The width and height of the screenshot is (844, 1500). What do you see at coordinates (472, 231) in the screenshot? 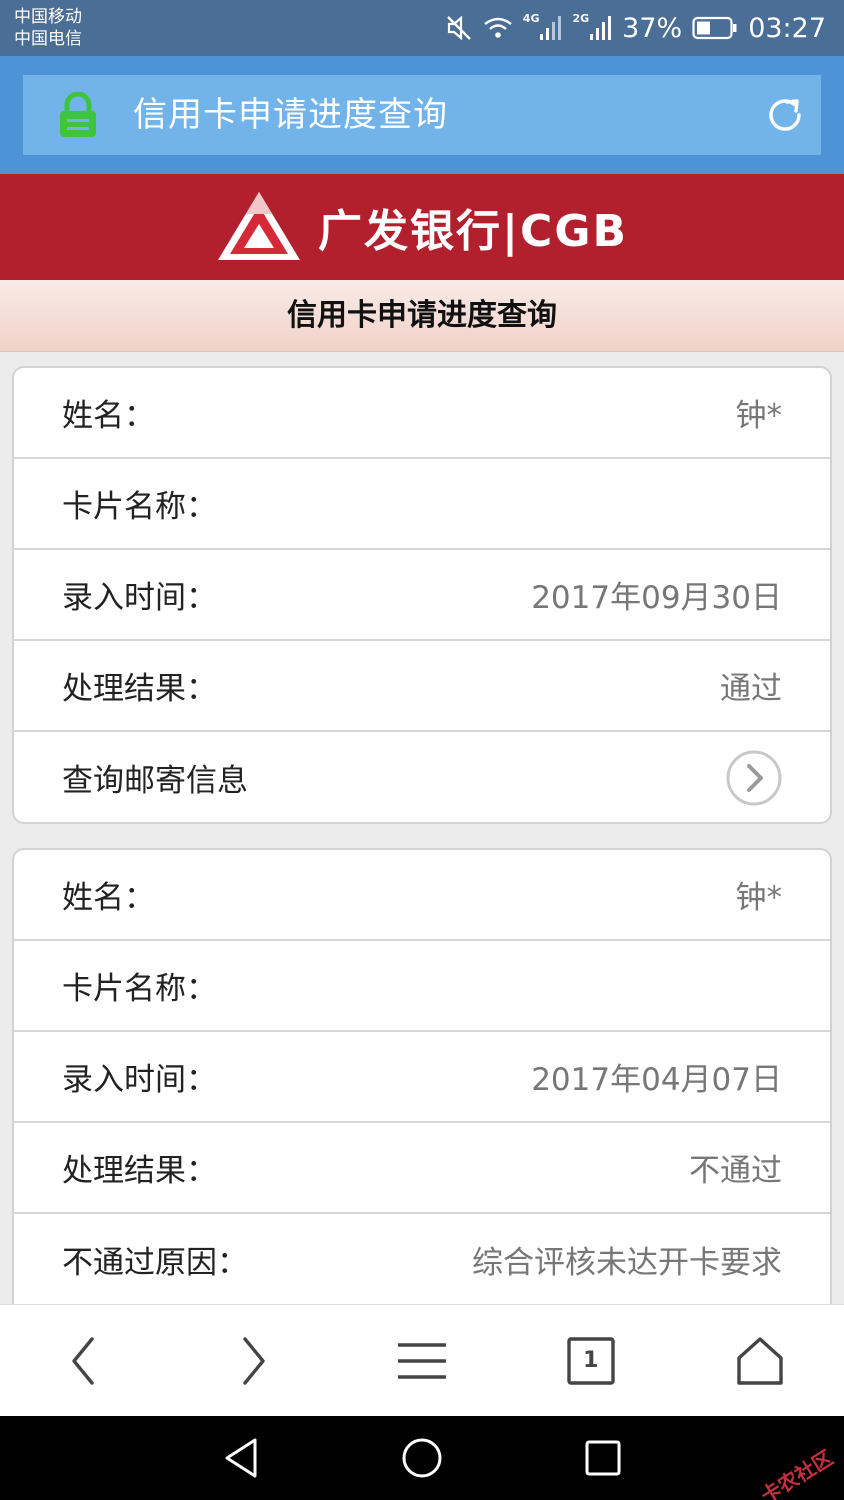
I see `bank-logo-text: 广发银行|CGB` at bounding box center [472, 231].